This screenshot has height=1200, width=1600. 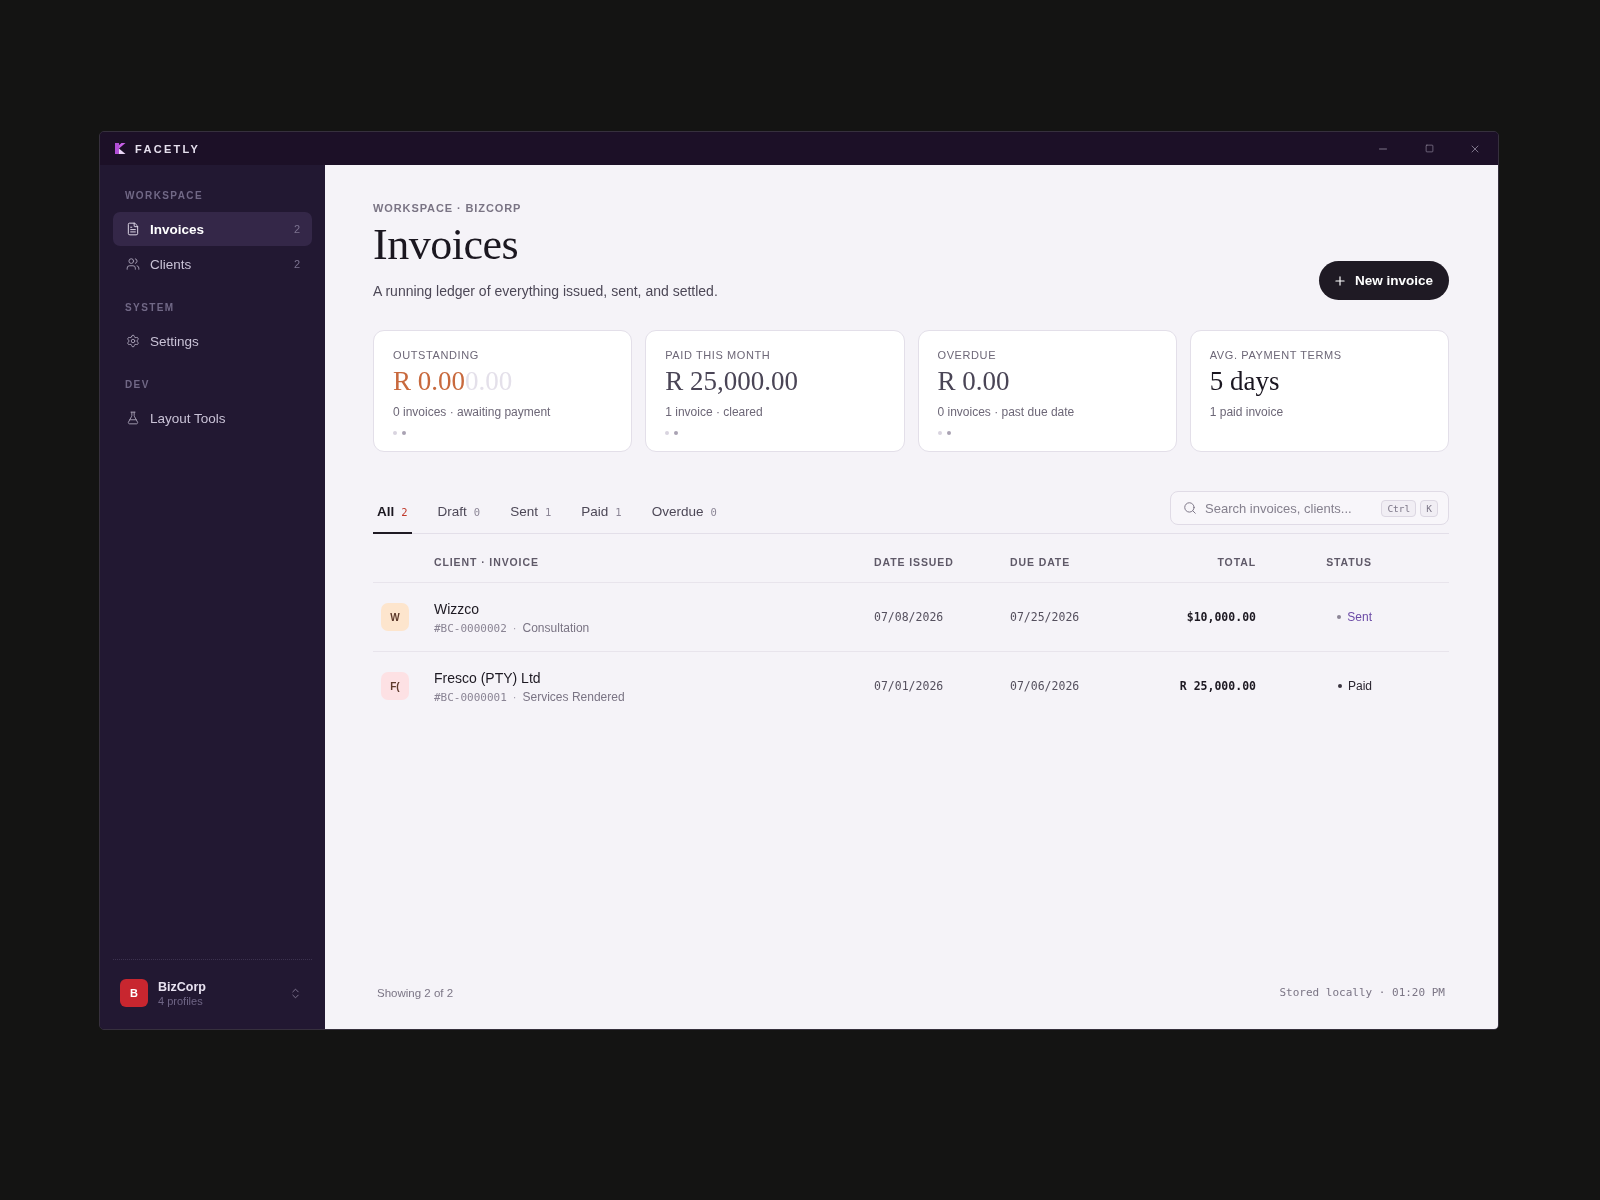 I want to click on shortcut-key: Ctrl, so click(x=1399, y=508).